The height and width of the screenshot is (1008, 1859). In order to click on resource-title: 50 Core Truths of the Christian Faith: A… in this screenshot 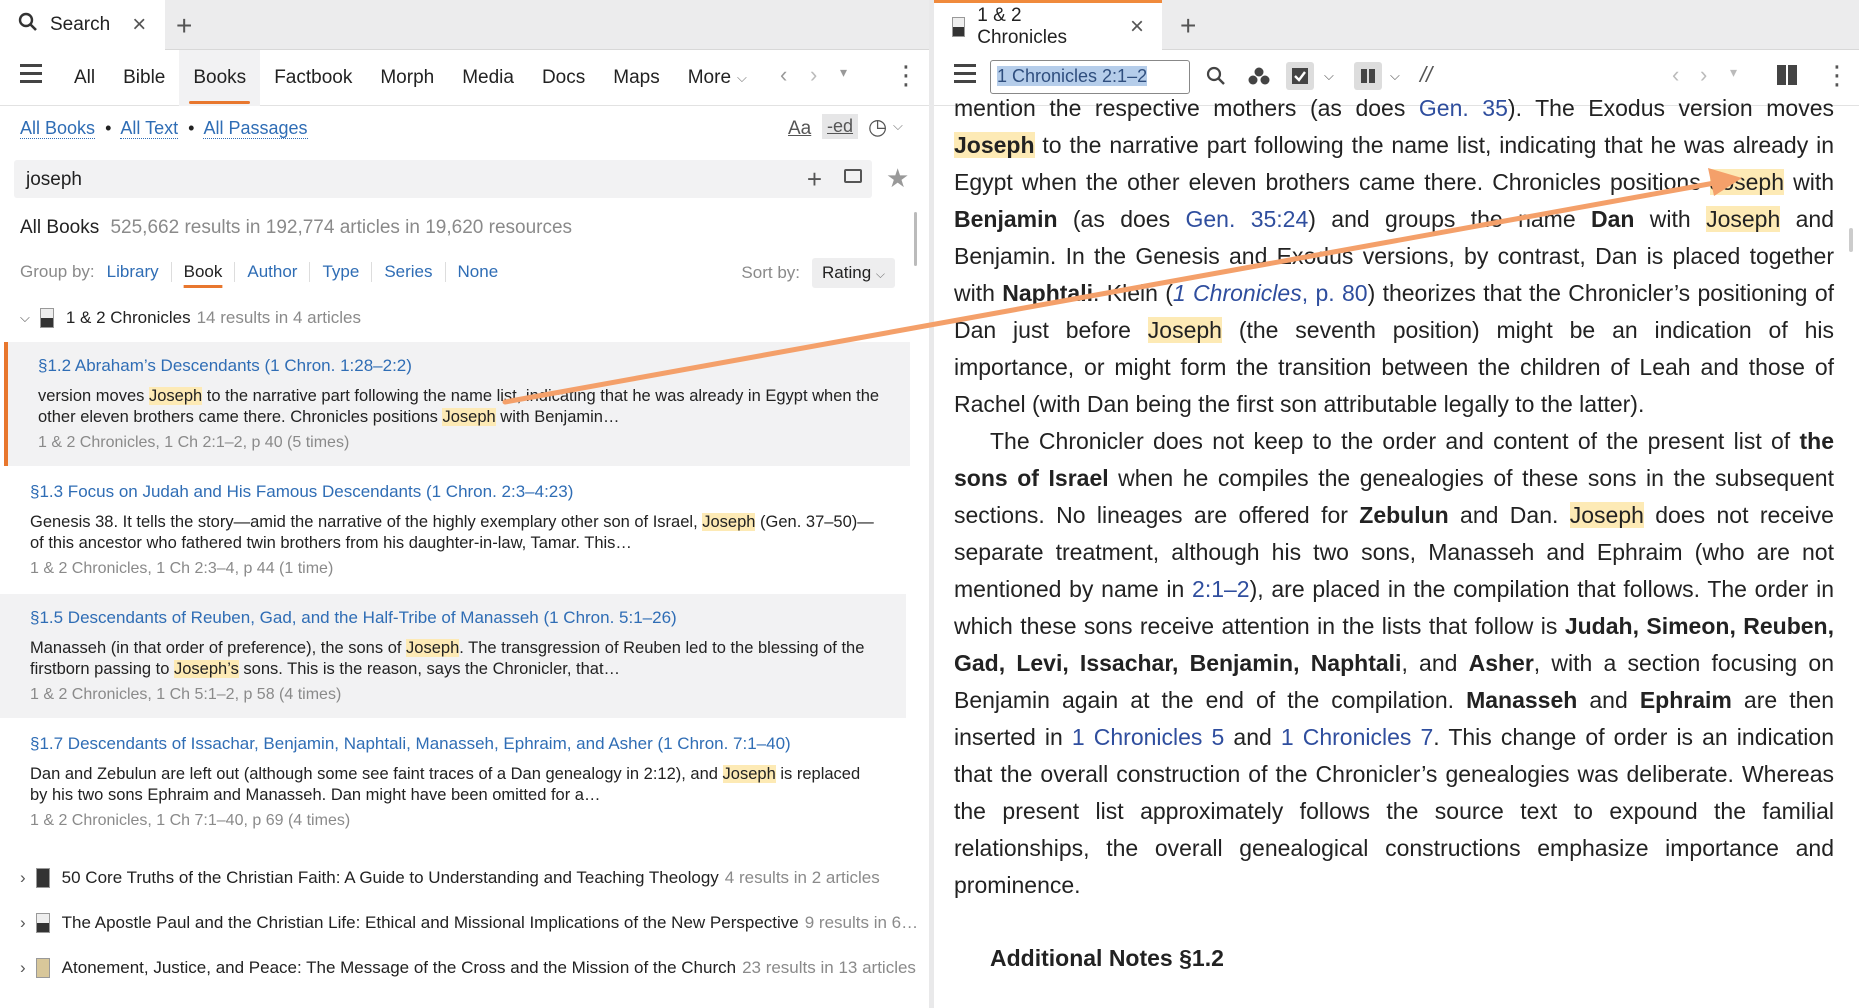, I will do `click(390, 877)`.